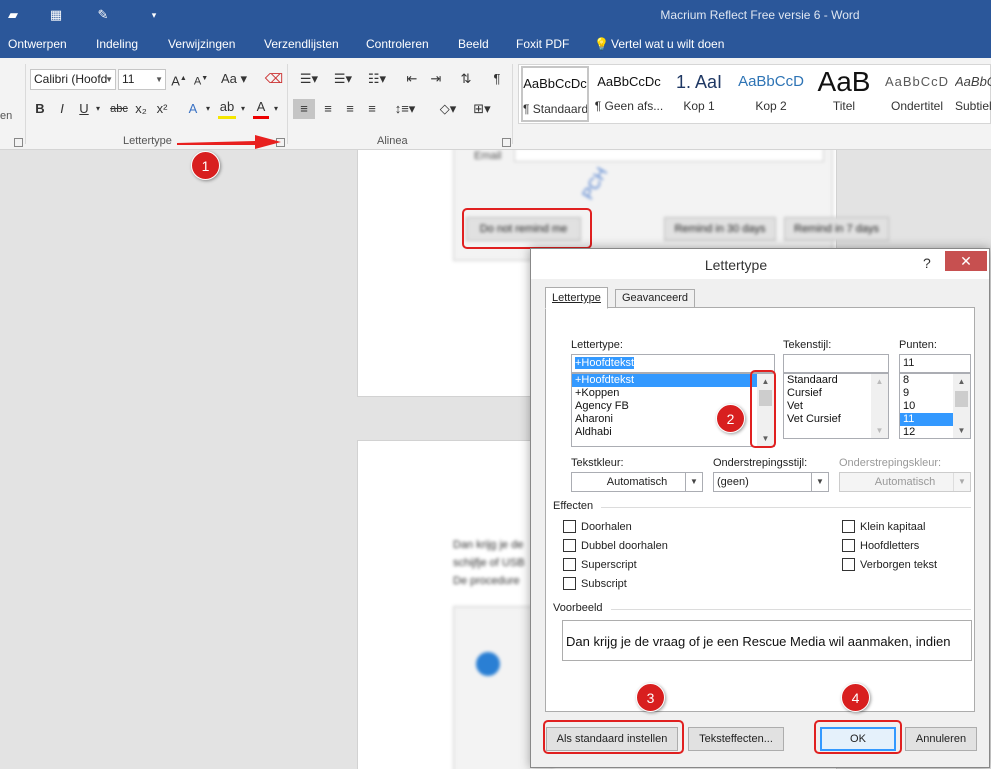  I want to click on tab-lettertype: Lettertype, so click(576, 298).